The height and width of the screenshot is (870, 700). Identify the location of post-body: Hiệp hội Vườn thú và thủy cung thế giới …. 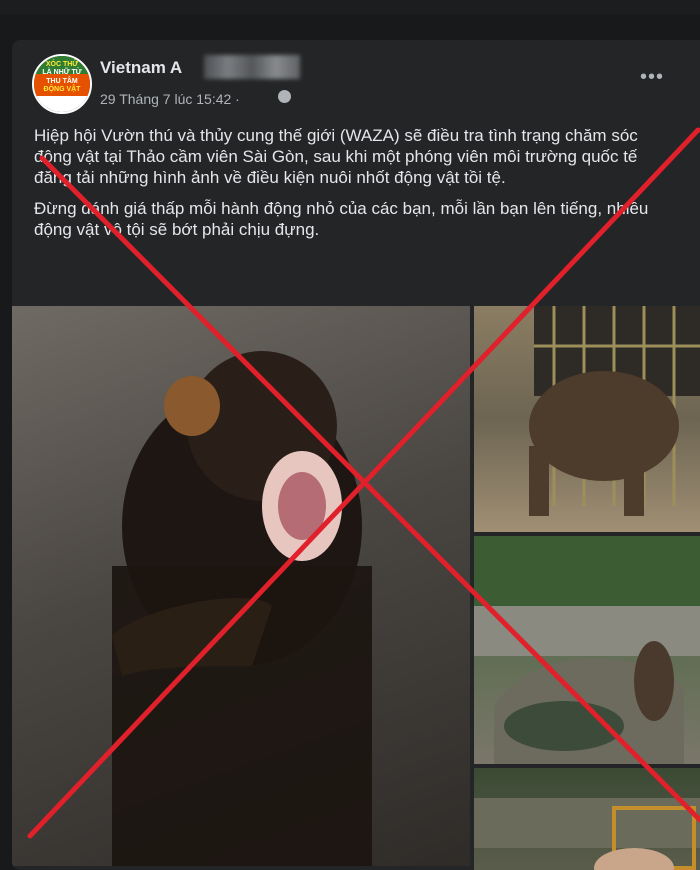
(354, 187).